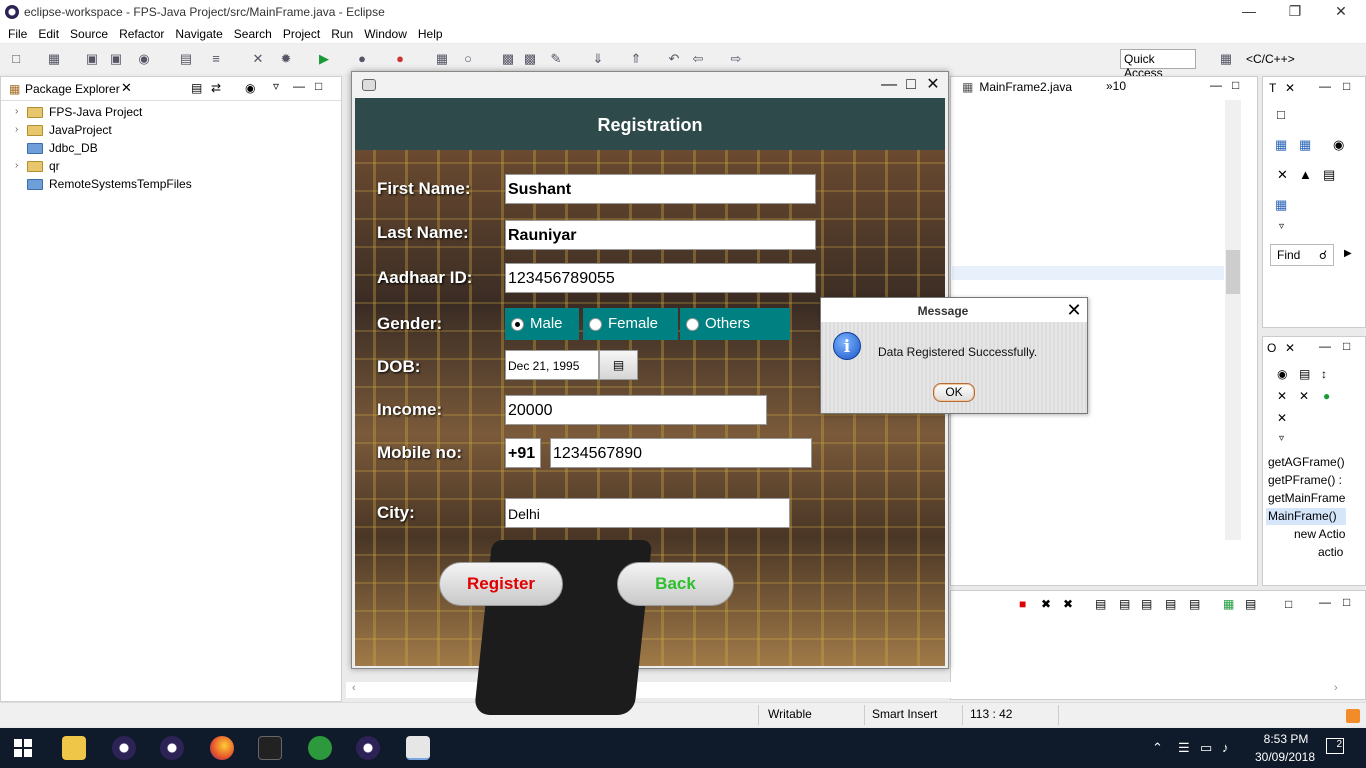 The height and width of the screenshot is (768, 1366). I want to click on tree-item-fps-java-project: › FPS-Java Project, so click(78, 112).